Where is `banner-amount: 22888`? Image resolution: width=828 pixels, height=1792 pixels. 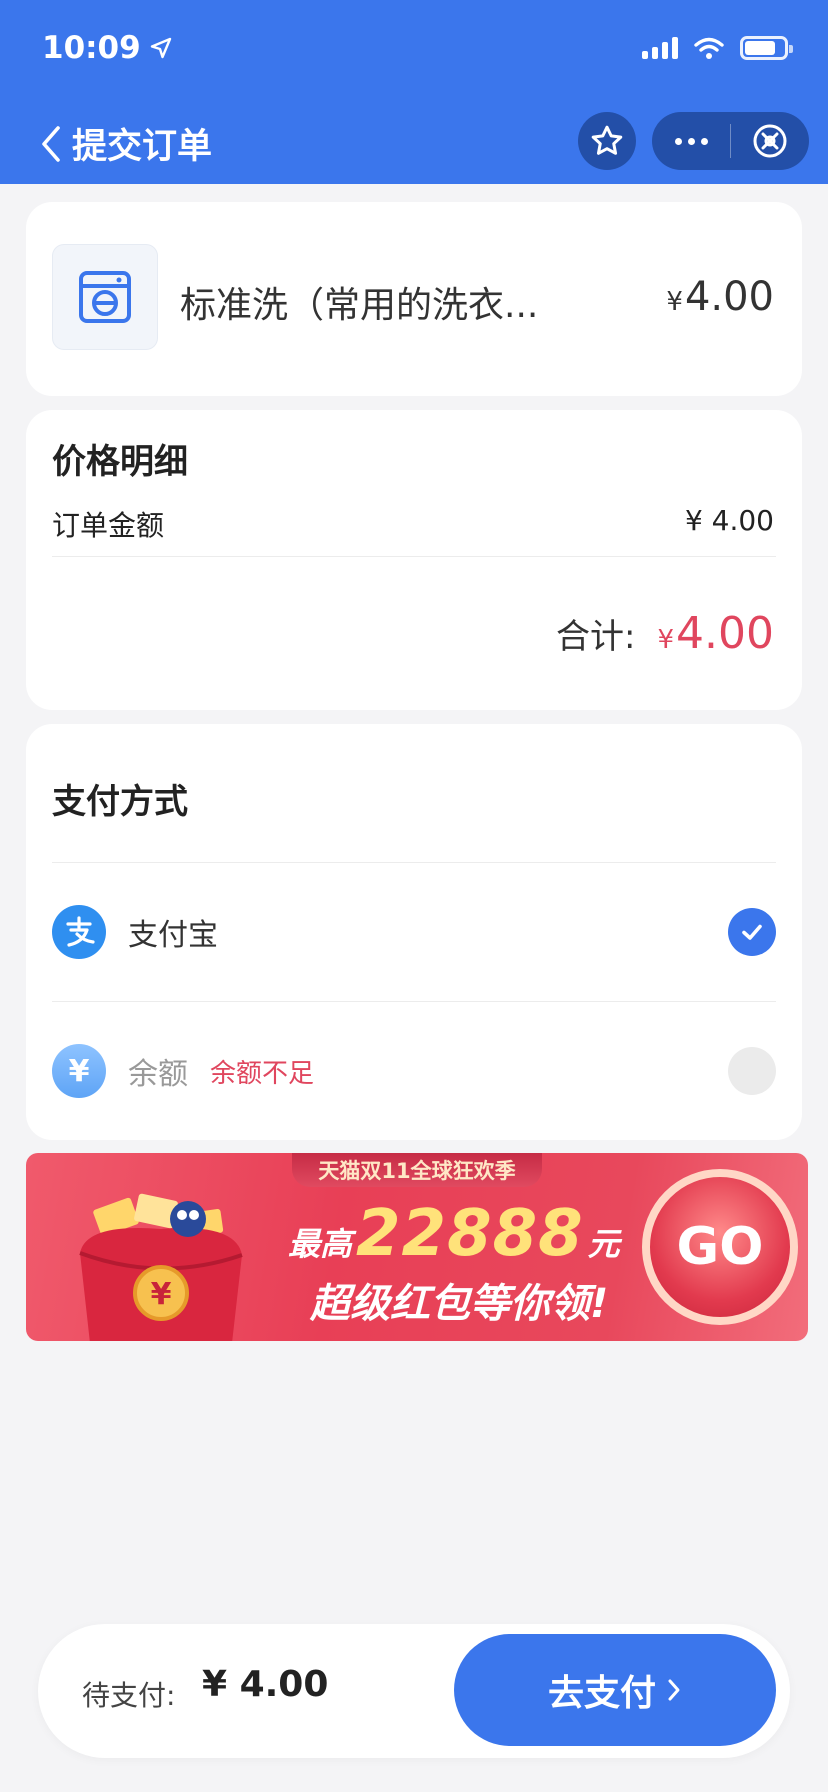 banner-amount: 22888 is located at coordinates (470, 1234).